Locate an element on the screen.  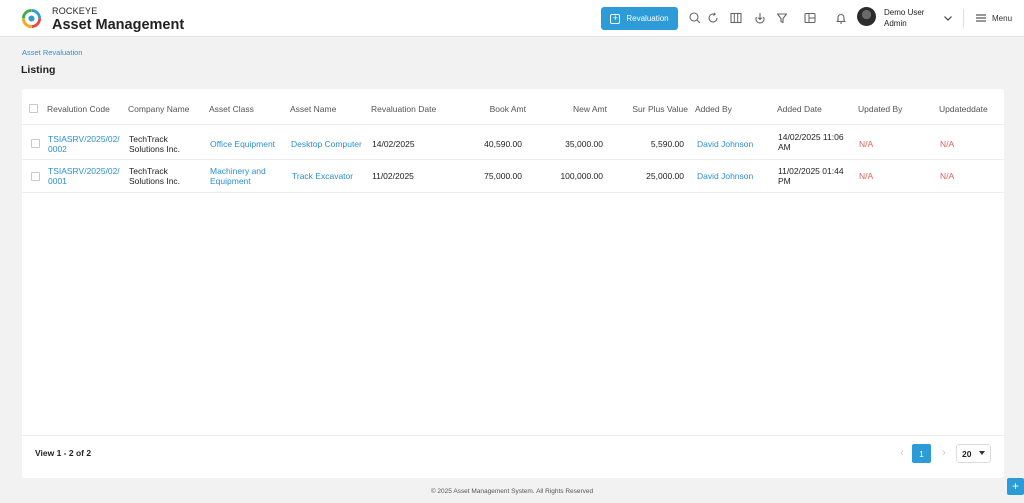
asset-class-line-1: Machinery and is located at coordinates (238, 171).